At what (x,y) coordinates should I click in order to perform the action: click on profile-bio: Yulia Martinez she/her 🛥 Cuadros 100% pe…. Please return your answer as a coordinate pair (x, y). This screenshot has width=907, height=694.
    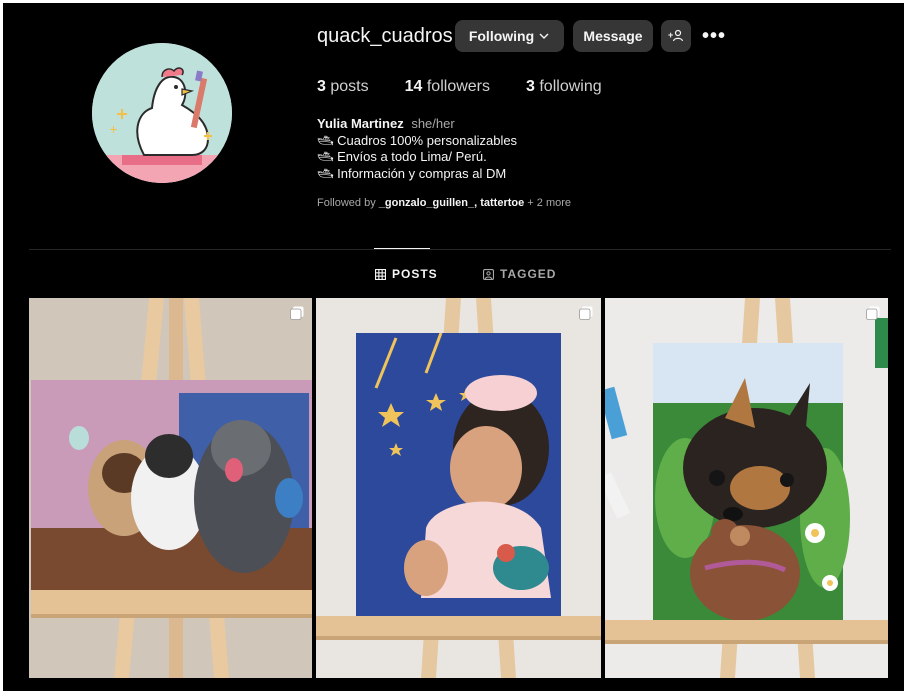
    Looking at the image, I should click on (417, 149).